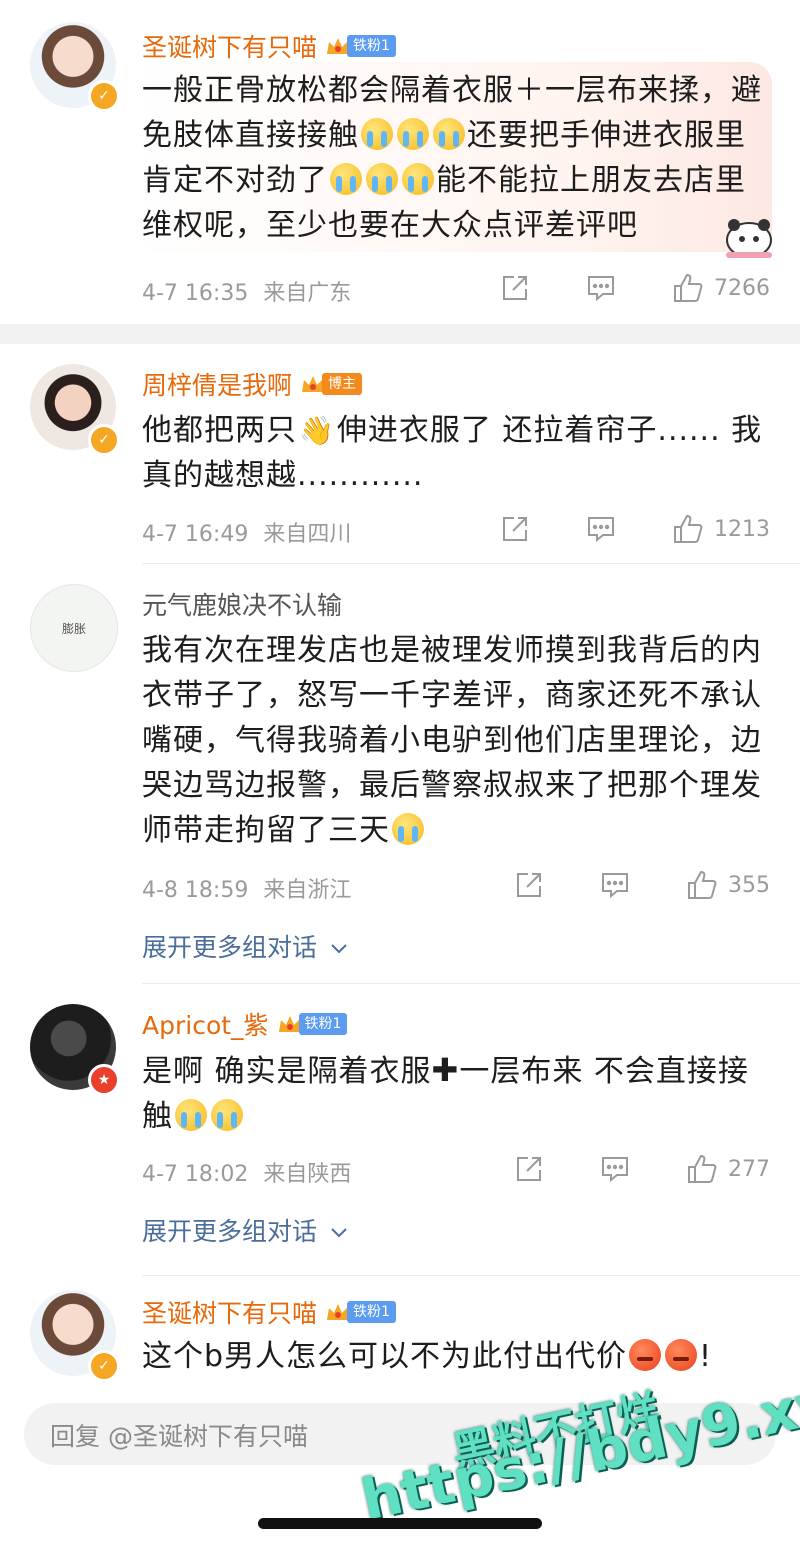 This screenshot has height=1546, width=800. Describe the element at coordinates (104, 1080) in the screenshot. I see `red-star-badge-icon: ★` at that location.